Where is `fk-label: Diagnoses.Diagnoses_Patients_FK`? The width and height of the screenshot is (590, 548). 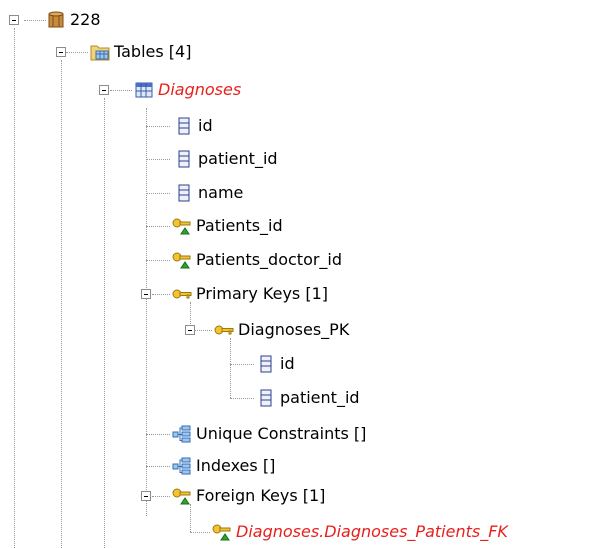
fk-label: Diagnoses.Diagnoses_Patients_FK is located at coordinates (372, 531).